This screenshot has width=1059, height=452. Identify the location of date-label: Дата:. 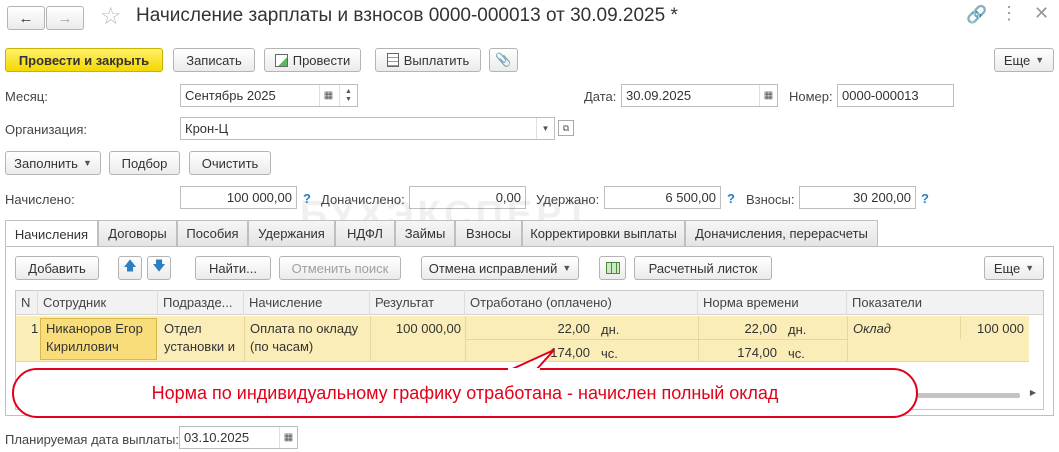
(600, 96).